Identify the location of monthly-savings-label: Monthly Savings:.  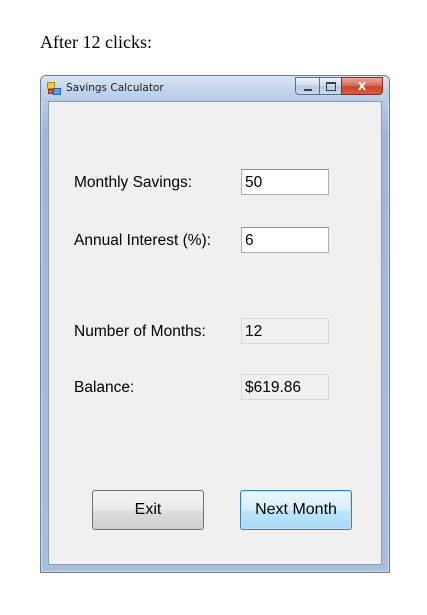
(133, 182).